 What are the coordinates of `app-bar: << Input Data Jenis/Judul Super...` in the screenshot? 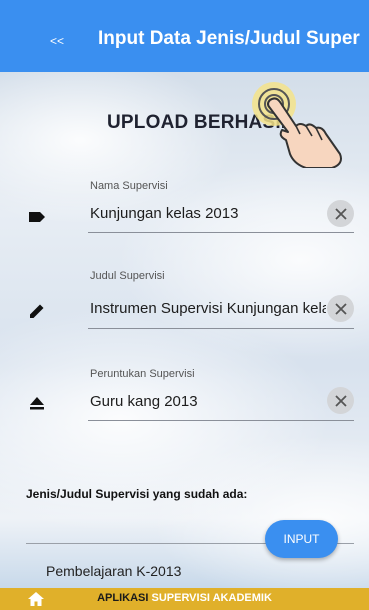 It's located at (184, 36).